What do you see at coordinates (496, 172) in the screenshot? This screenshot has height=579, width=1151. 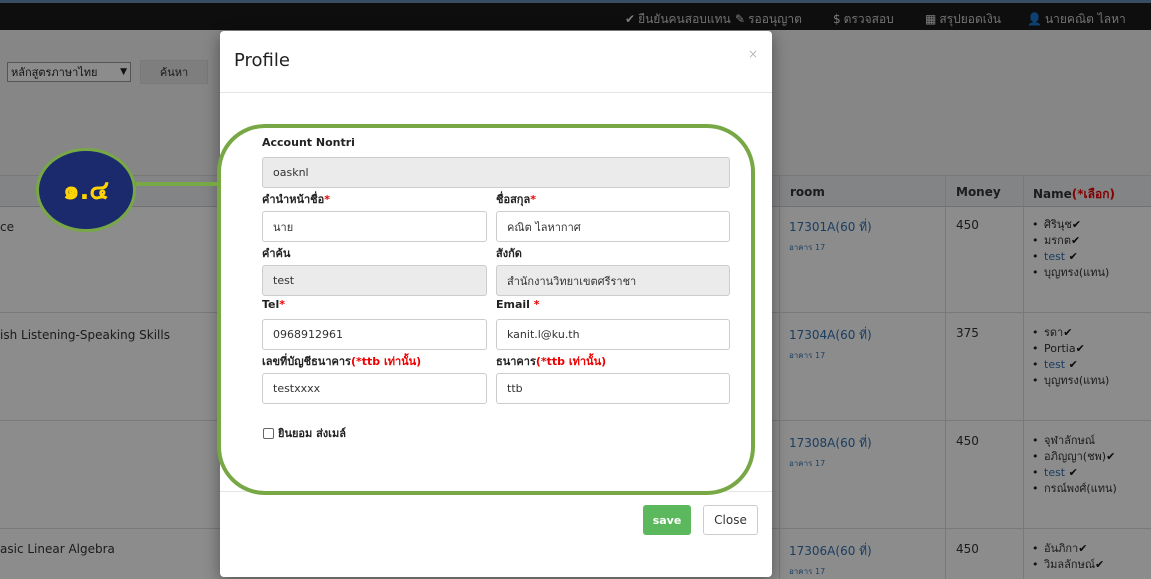 I see `account-field: oasknl` at bounding box center [496, 172].